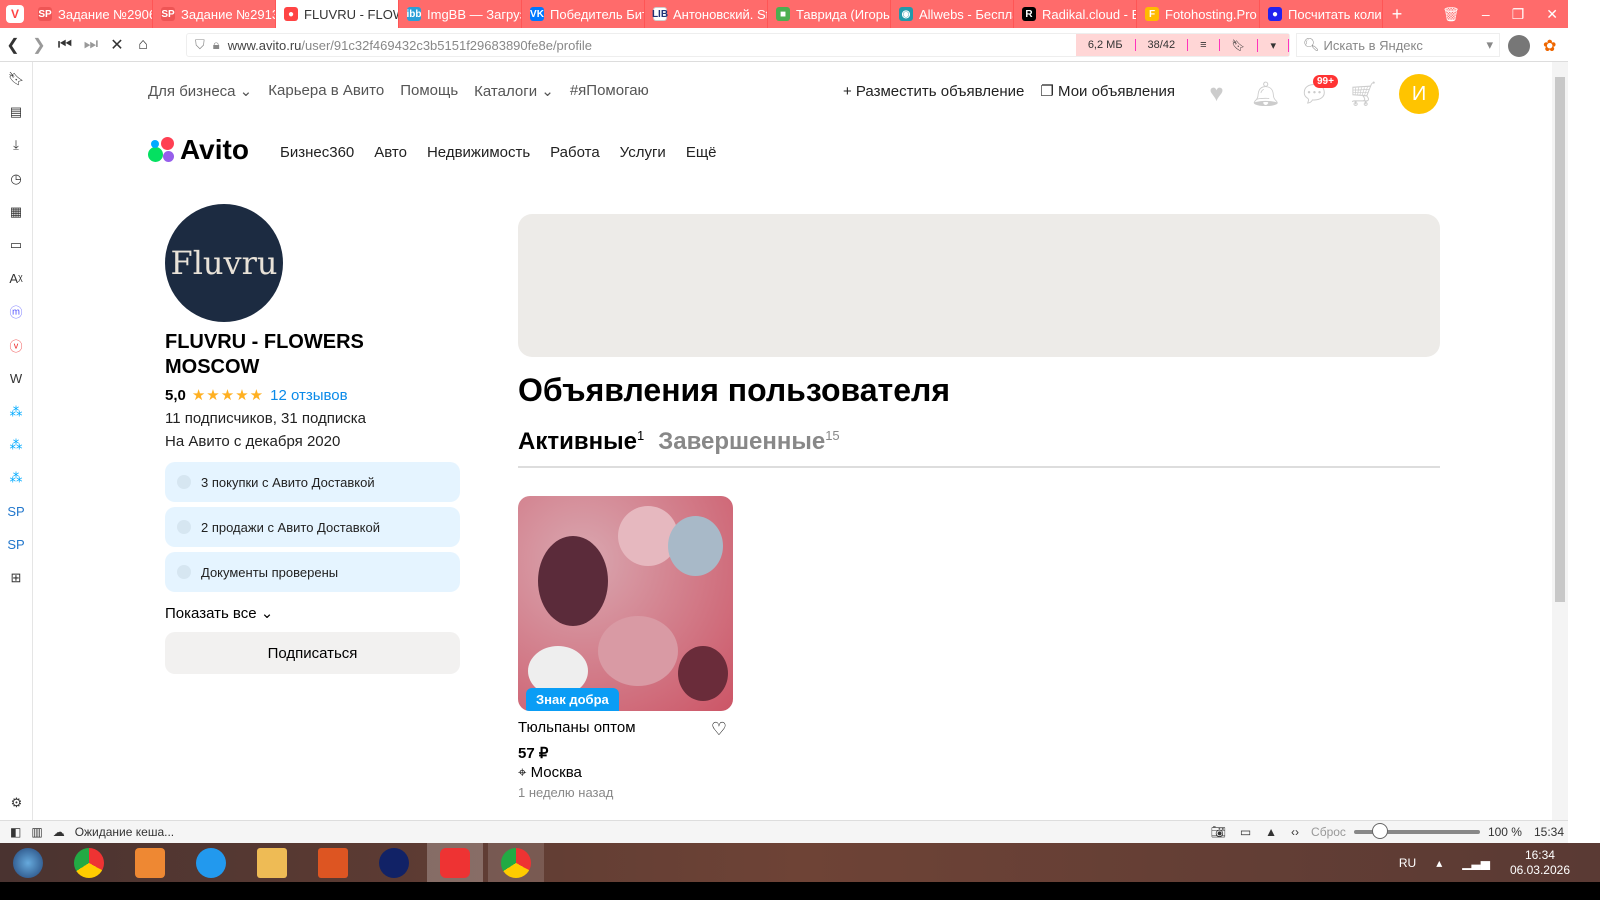 The height and width of the screenshot is (900, 1600). Describe the element at coordinates (609, 91) in the screenshot. I see `topnav-link: #яПомогаю` at that location.